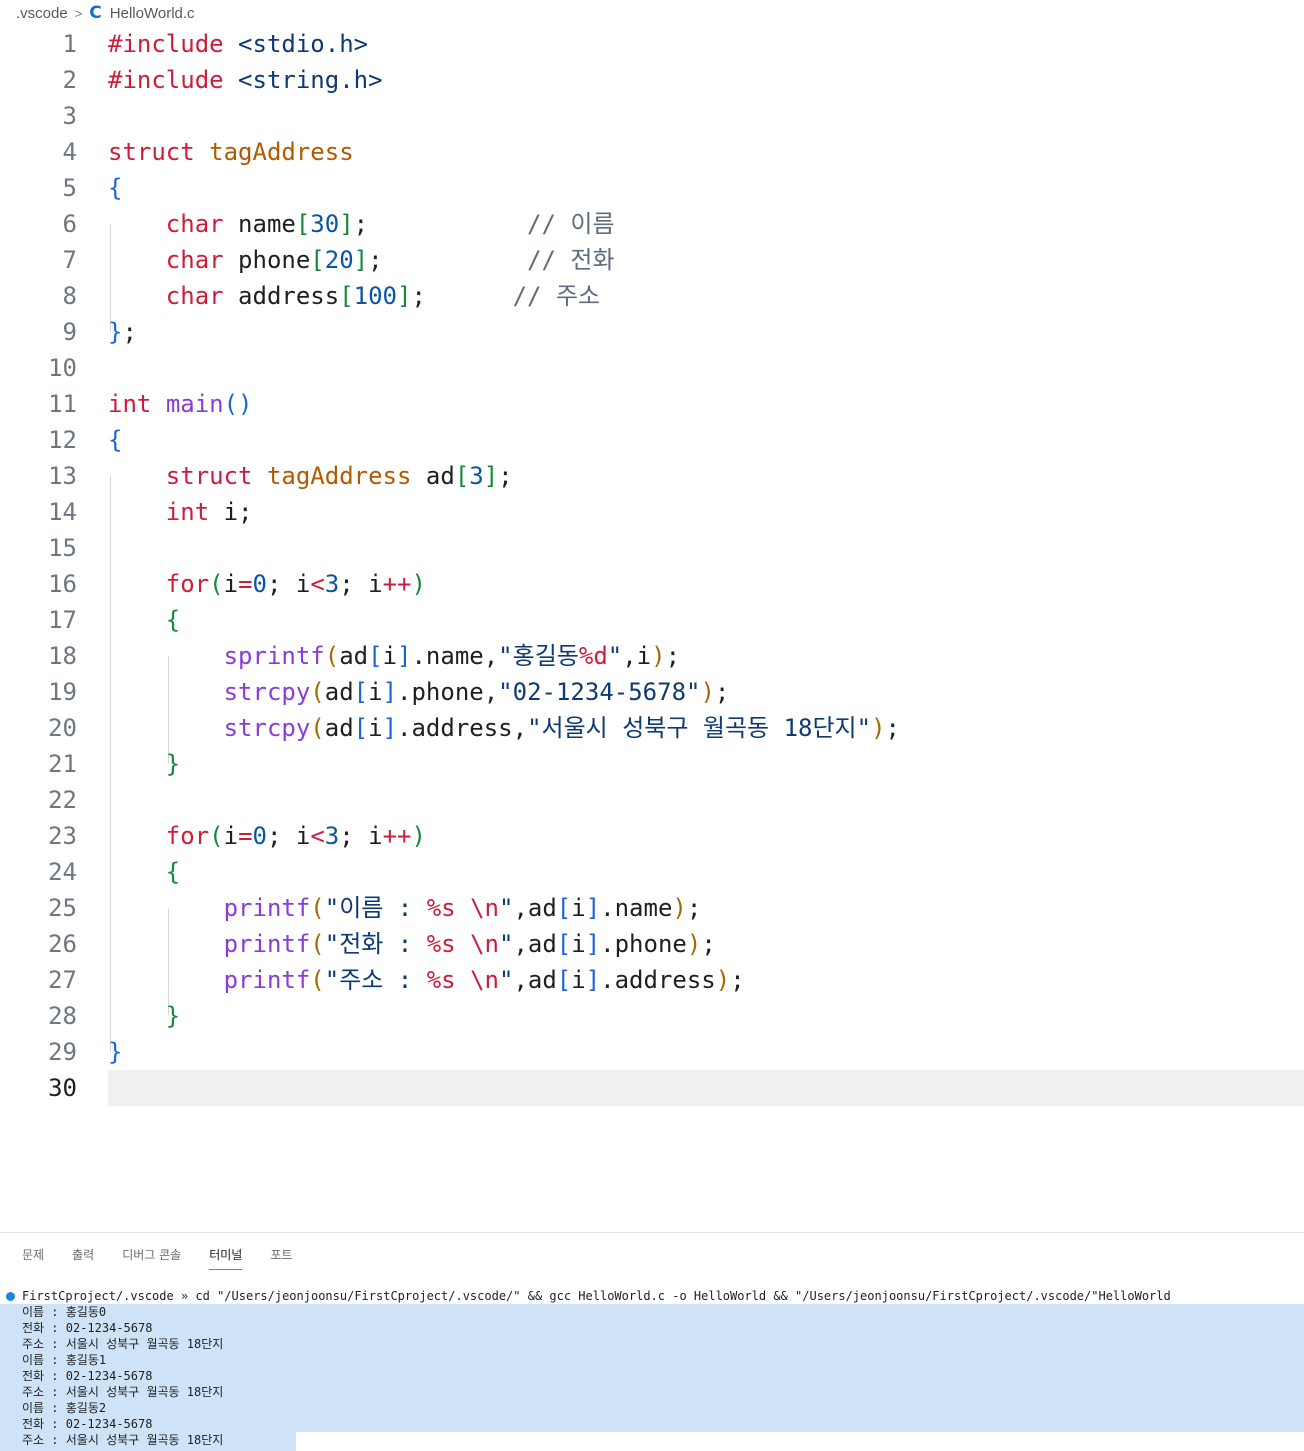 This screenshot has width=1304, height=1451. What do you see at coordinates (652, 800) in the screenshot?
I see `code-line: 22` at bounding box center [652, 800].